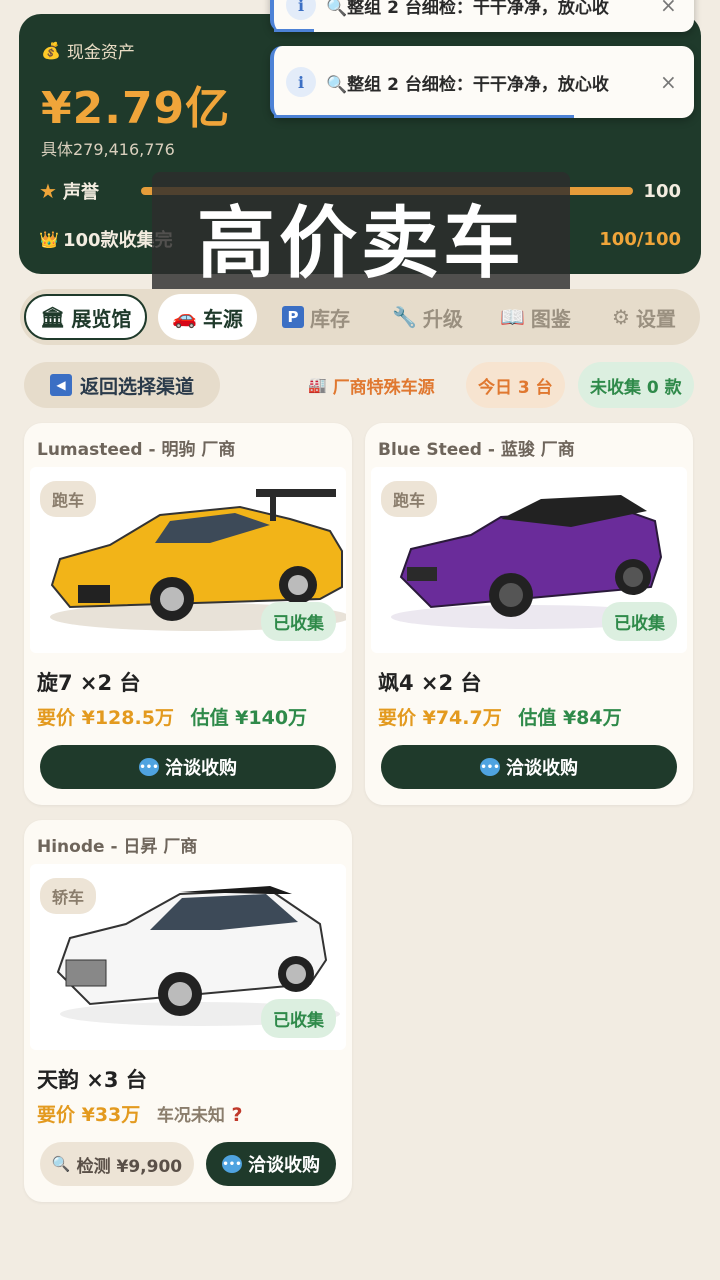 This screenshot has height=1280, width=720. I want to click on book-icon: 📖, so click(512, 317).